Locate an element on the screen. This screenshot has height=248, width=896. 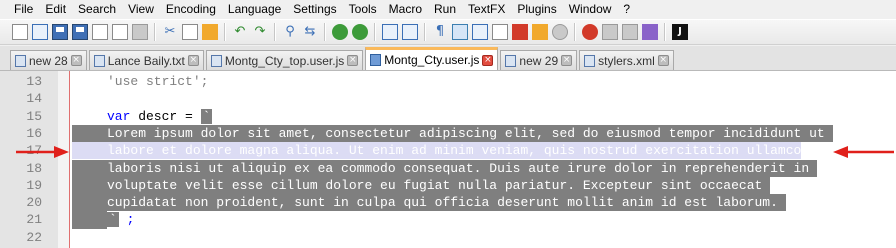
indent-guide-icon is located at coordinates (460, 32).